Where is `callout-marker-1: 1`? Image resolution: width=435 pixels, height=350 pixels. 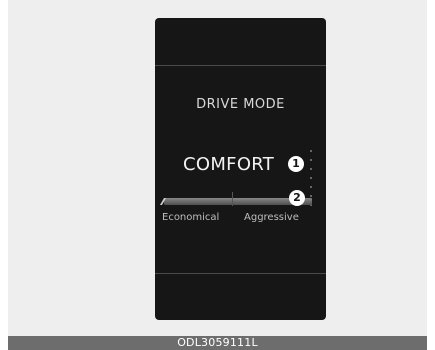 callout-marker-1: 1 is located at coordinates (296, 164).